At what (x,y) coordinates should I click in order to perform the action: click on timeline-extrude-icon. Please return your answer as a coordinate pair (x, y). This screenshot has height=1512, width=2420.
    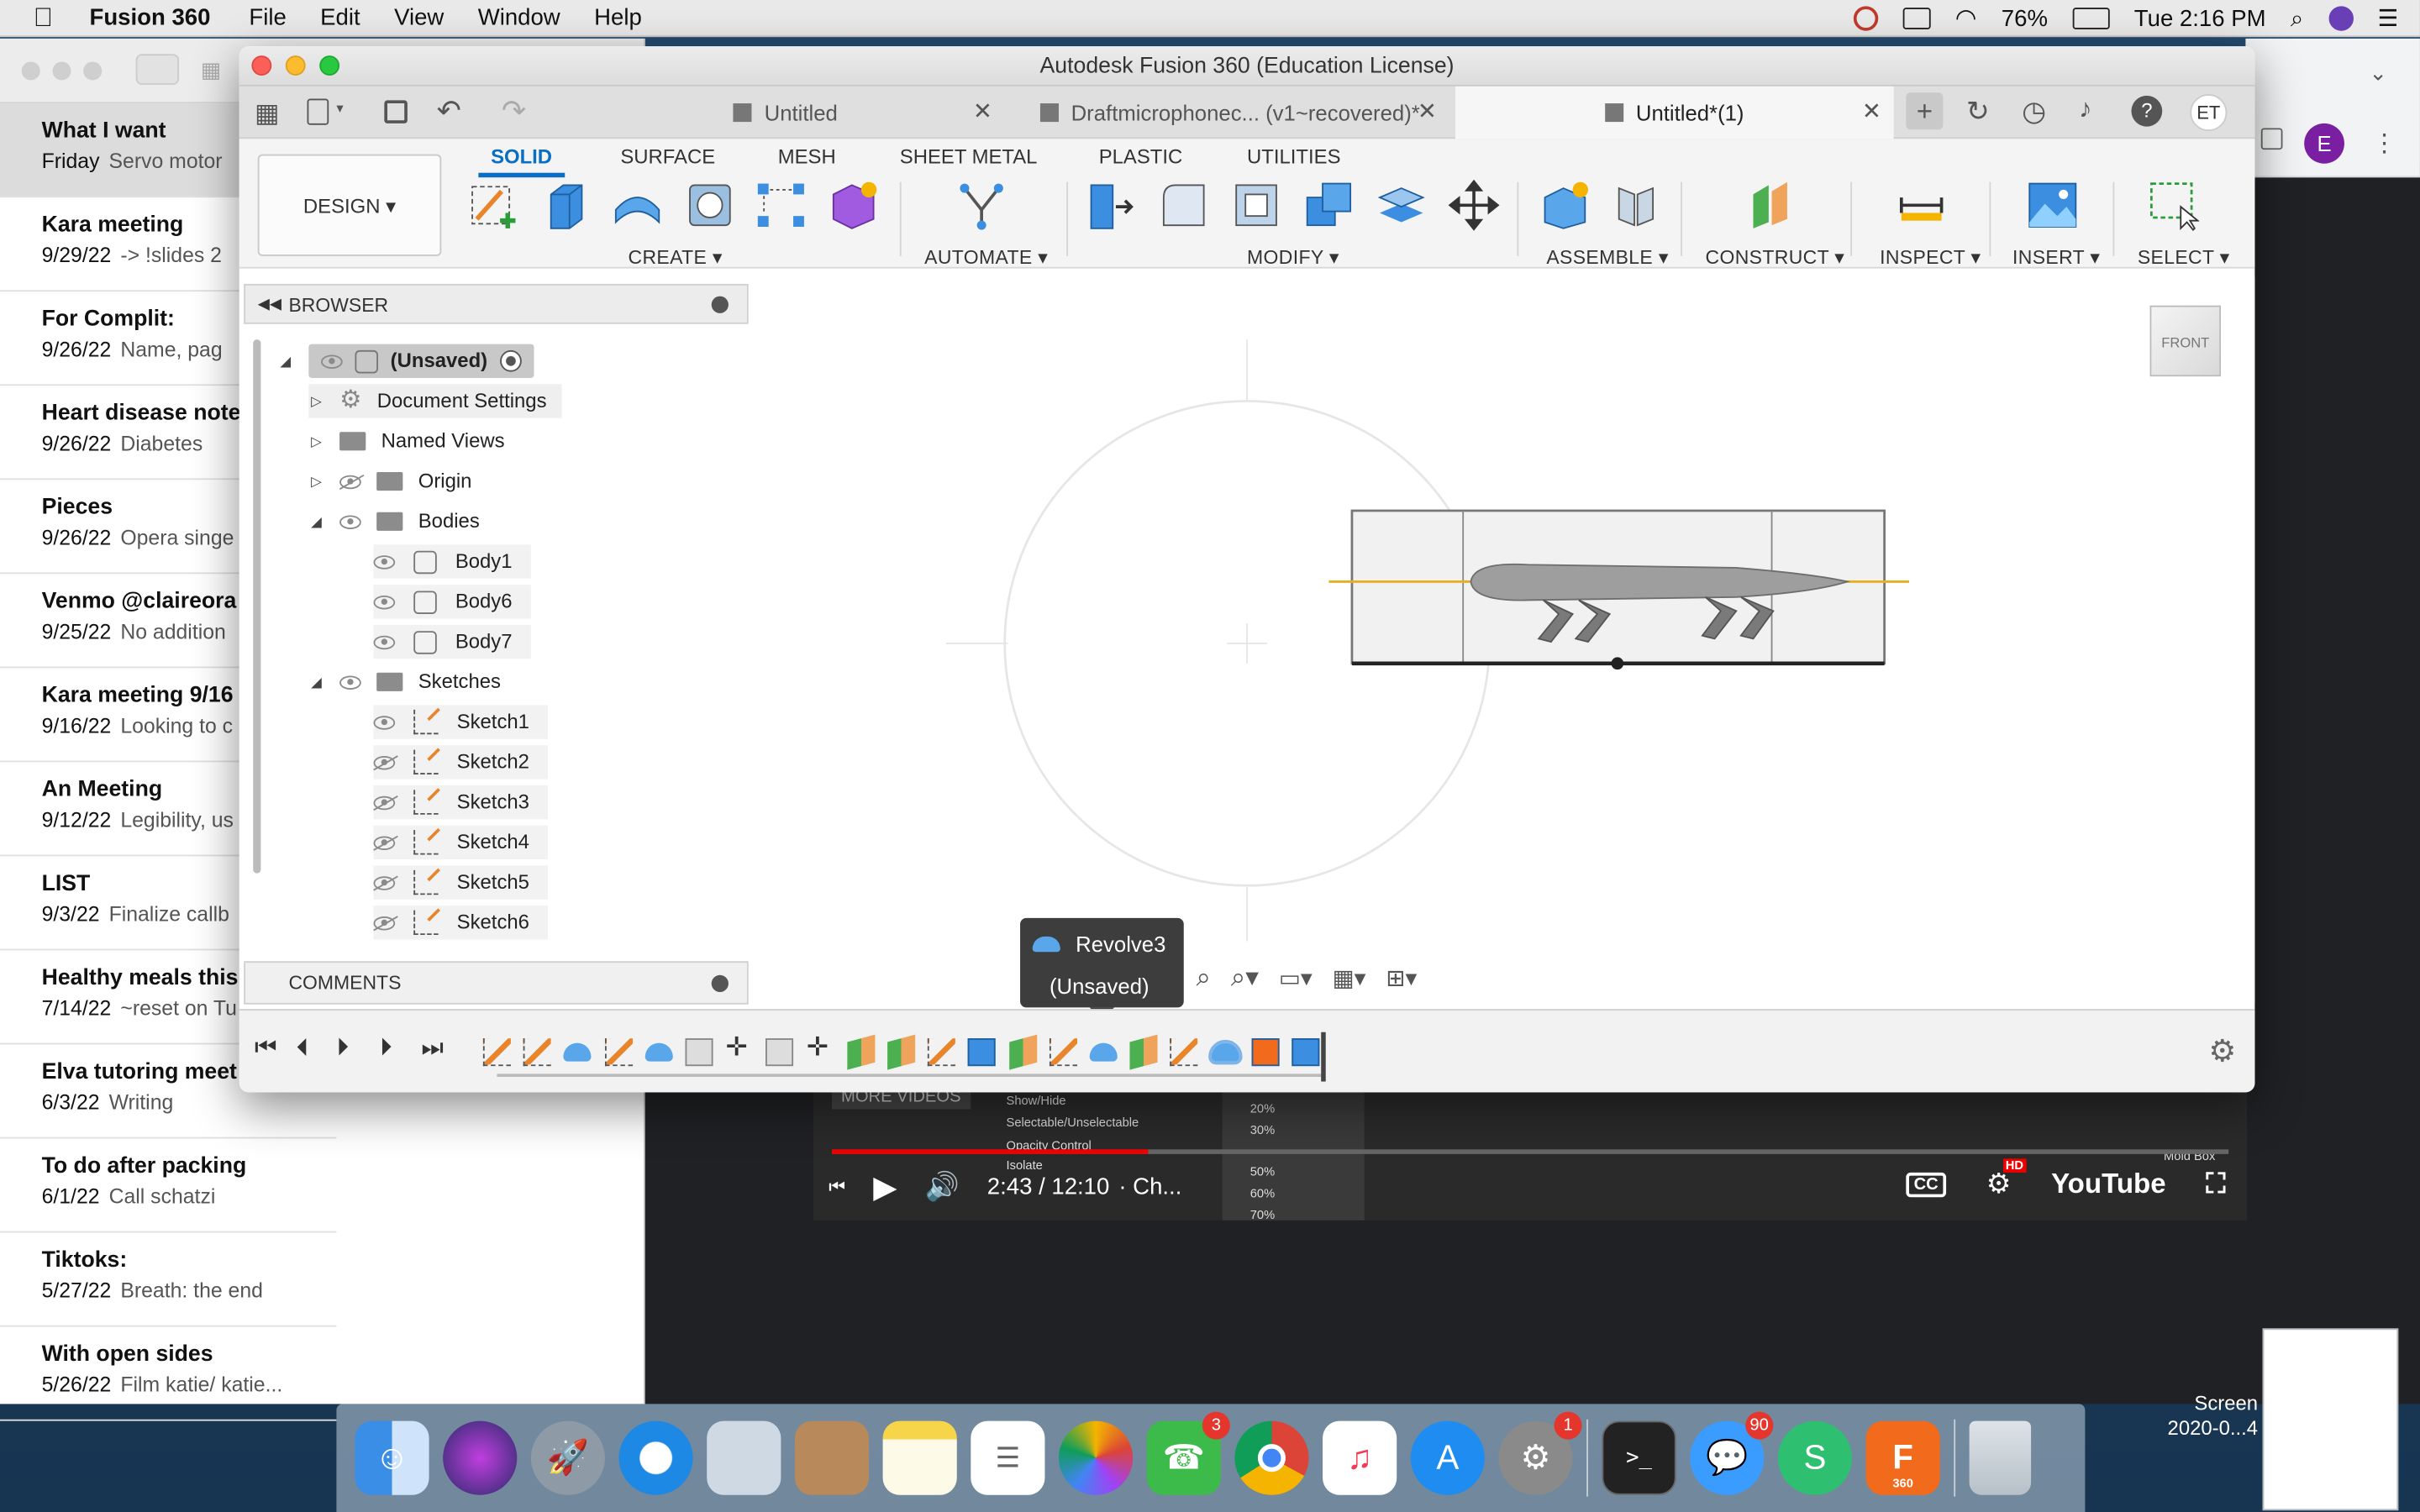
    Looking at the image, I should click on (983, 1052).